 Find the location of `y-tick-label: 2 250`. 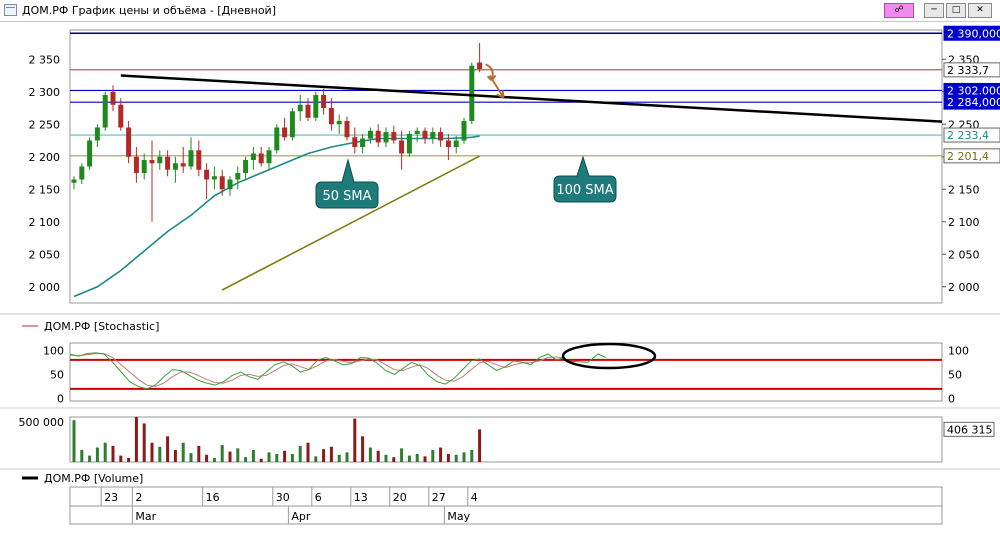

y-tick-label: 2 250 is located at coordinates (45, 124).